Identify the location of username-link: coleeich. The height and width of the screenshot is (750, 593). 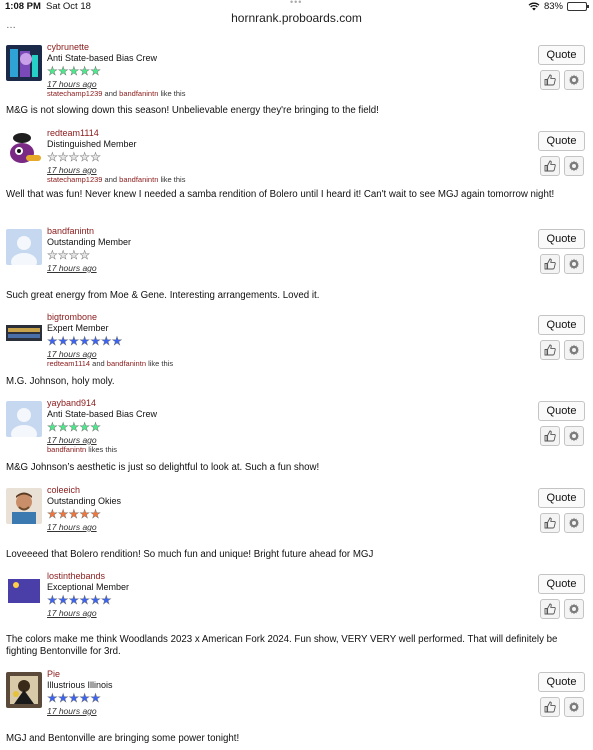
(84, 490).